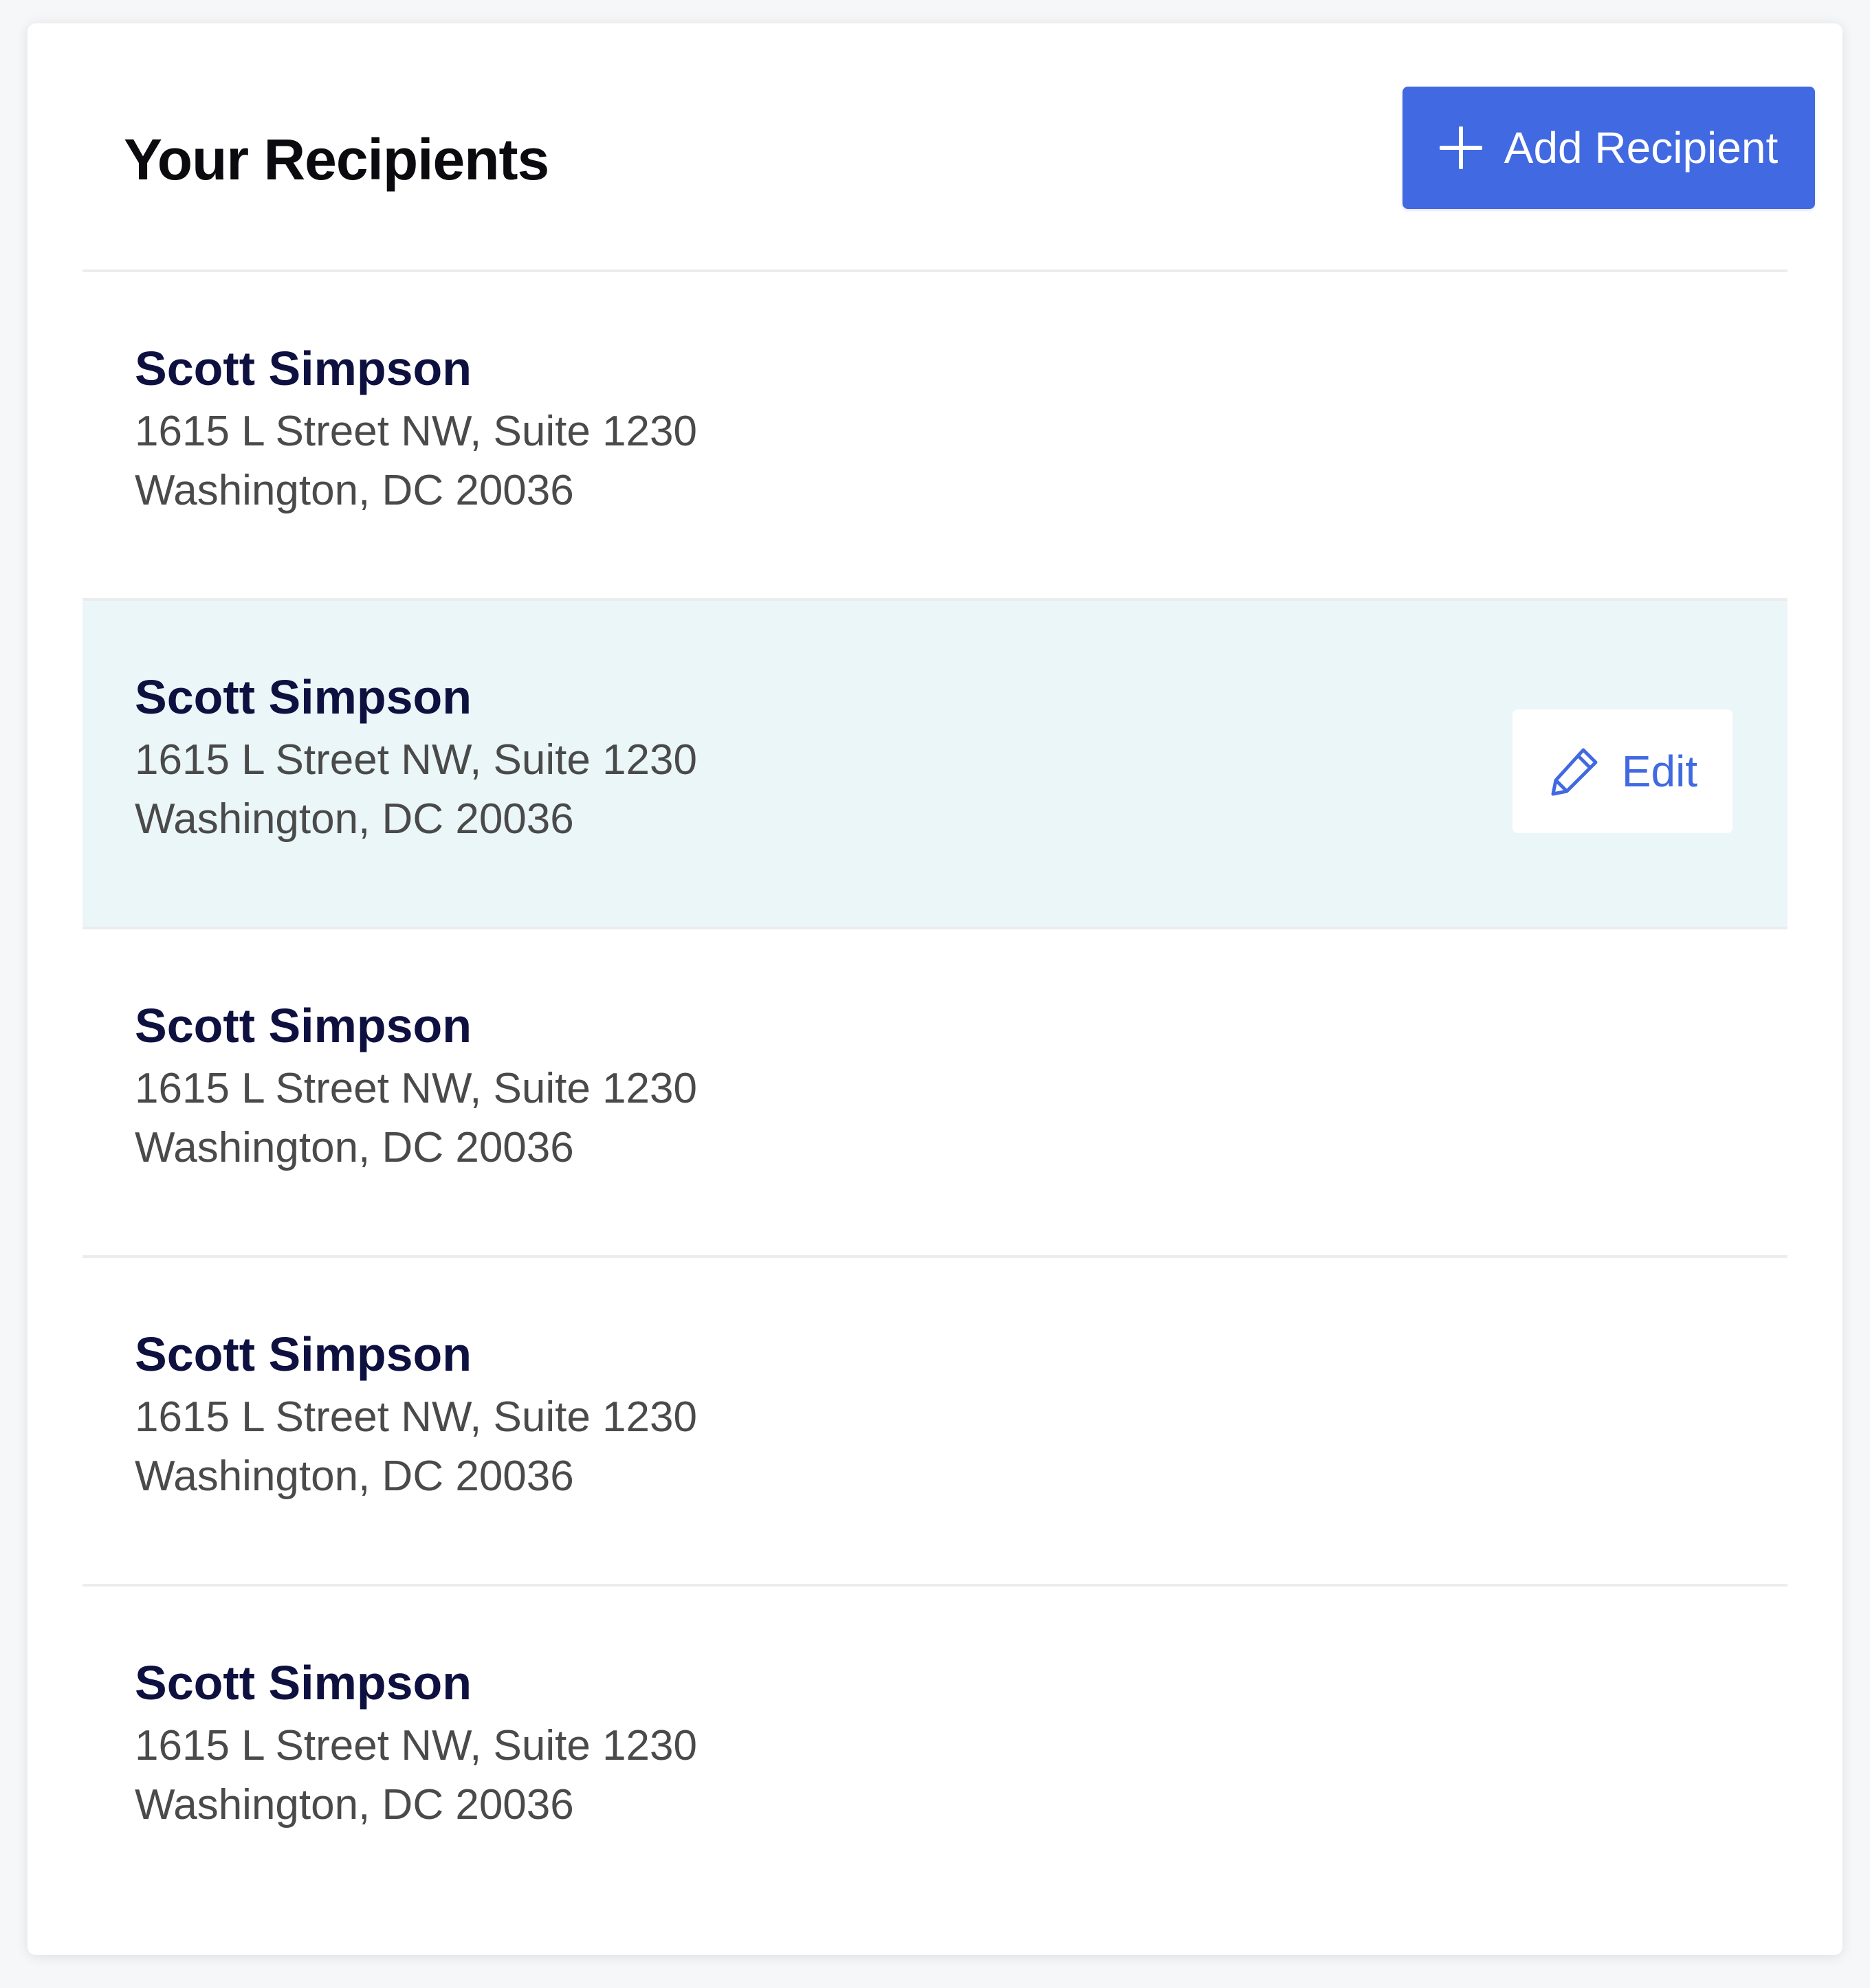 The image size is (1870, 1988). I want to click on recipients-header: Your Recipients Add Recipient, so click(949, 147).